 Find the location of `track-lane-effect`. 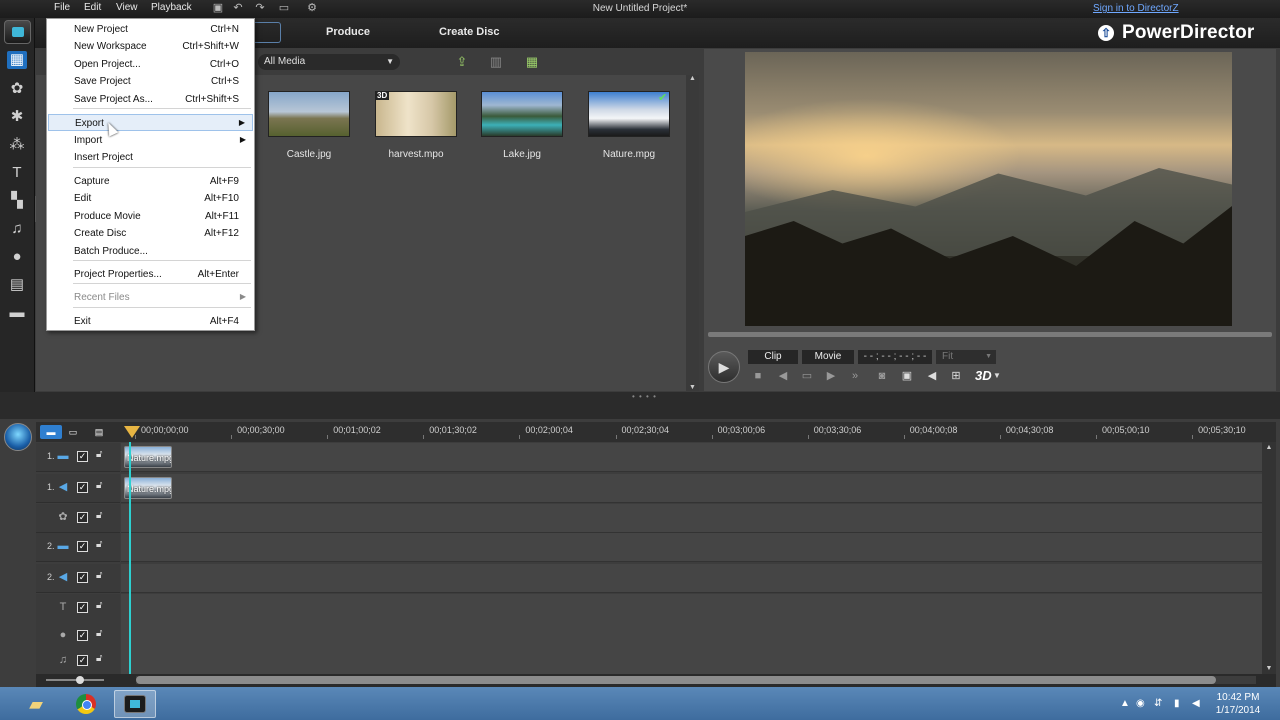

track-lane-effect is located at coordinates (691, 518).